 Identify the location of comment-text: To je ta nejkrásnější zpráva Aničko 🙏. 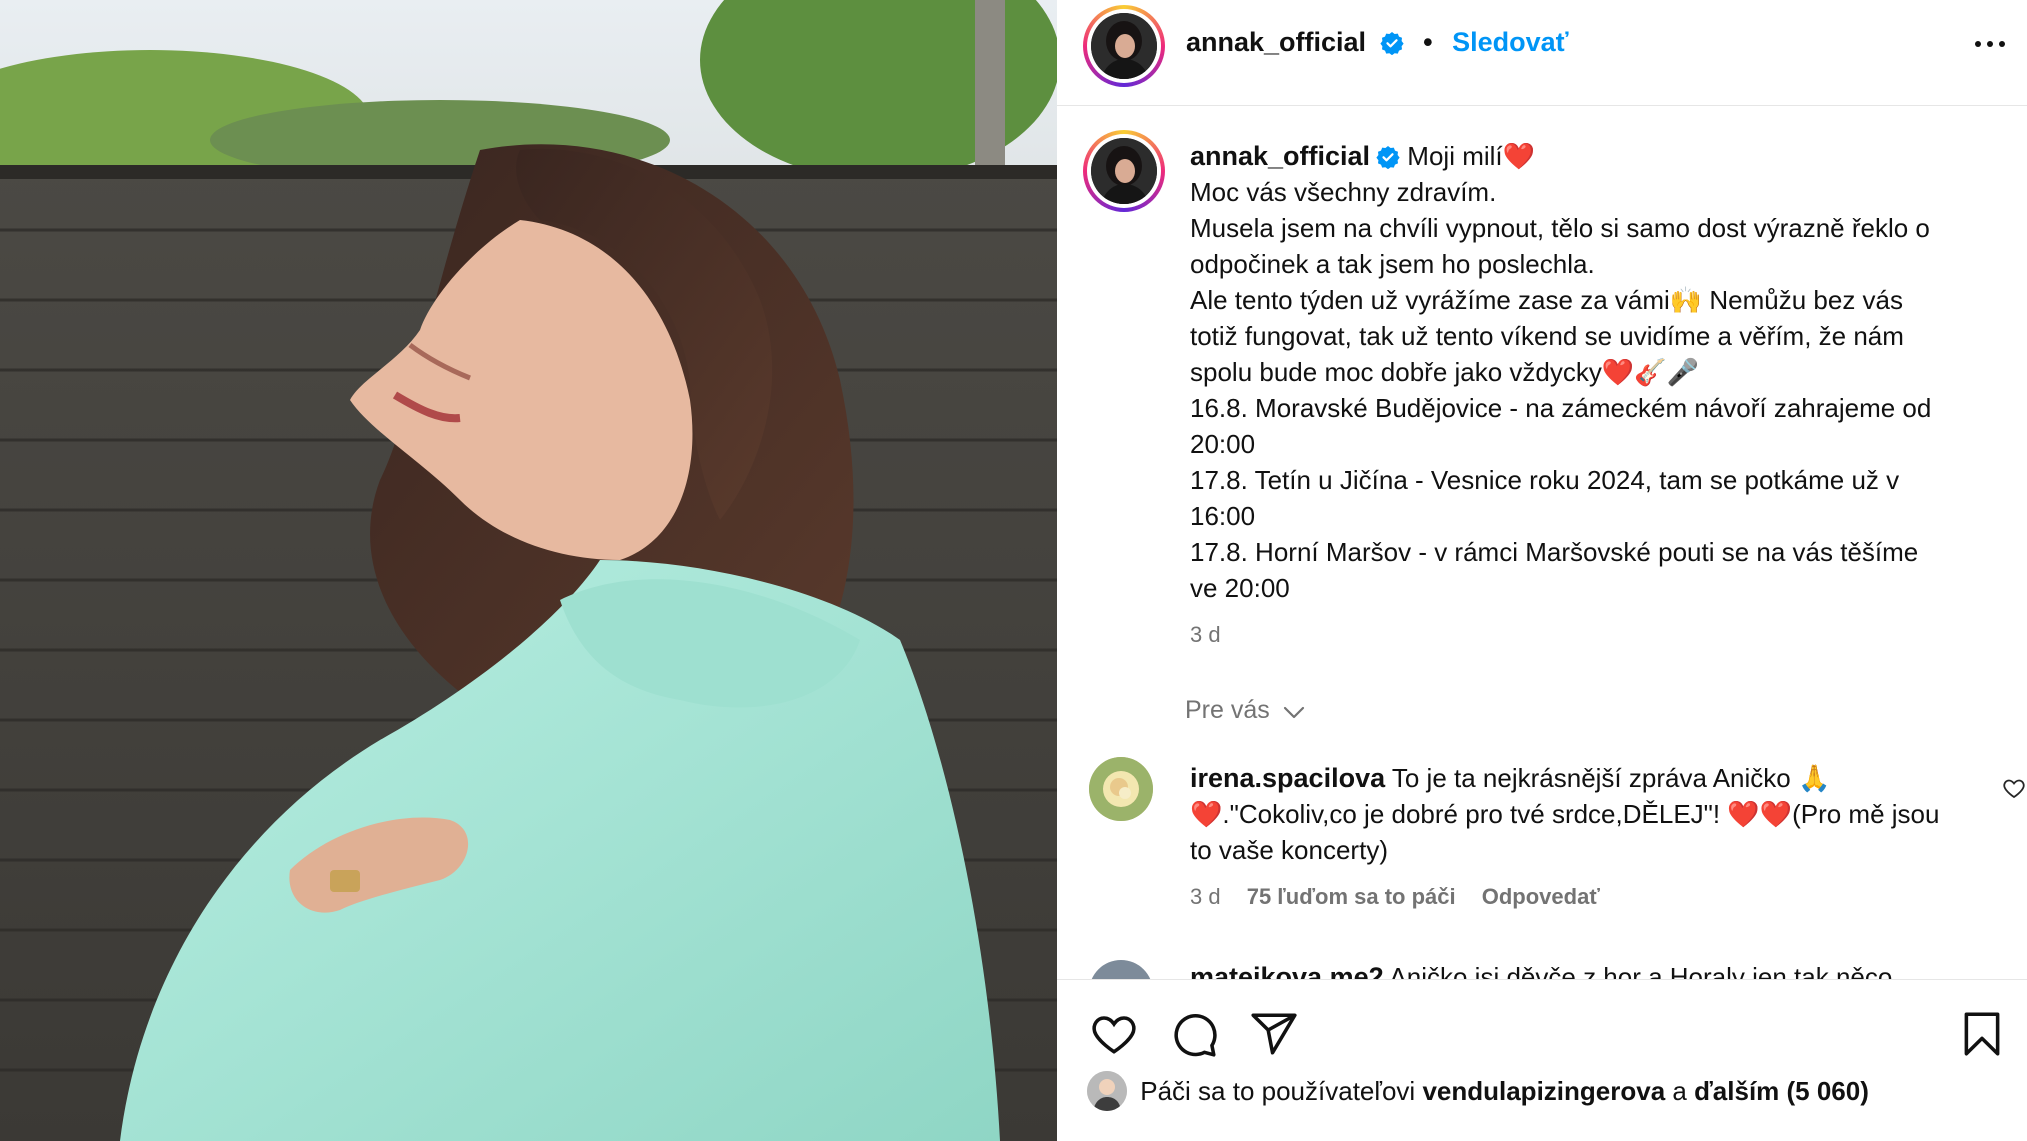
(1611, 778).